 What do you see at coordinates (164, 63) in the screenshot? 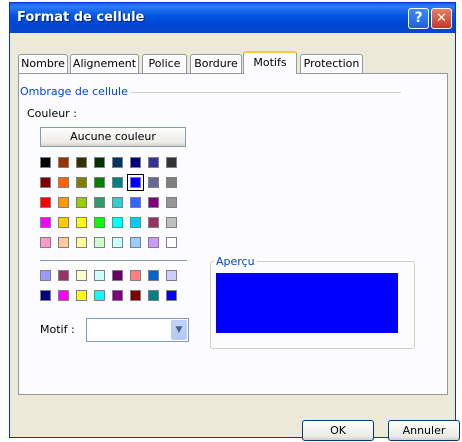
I see `tab-police: Police` at bounding box center [164, 63].